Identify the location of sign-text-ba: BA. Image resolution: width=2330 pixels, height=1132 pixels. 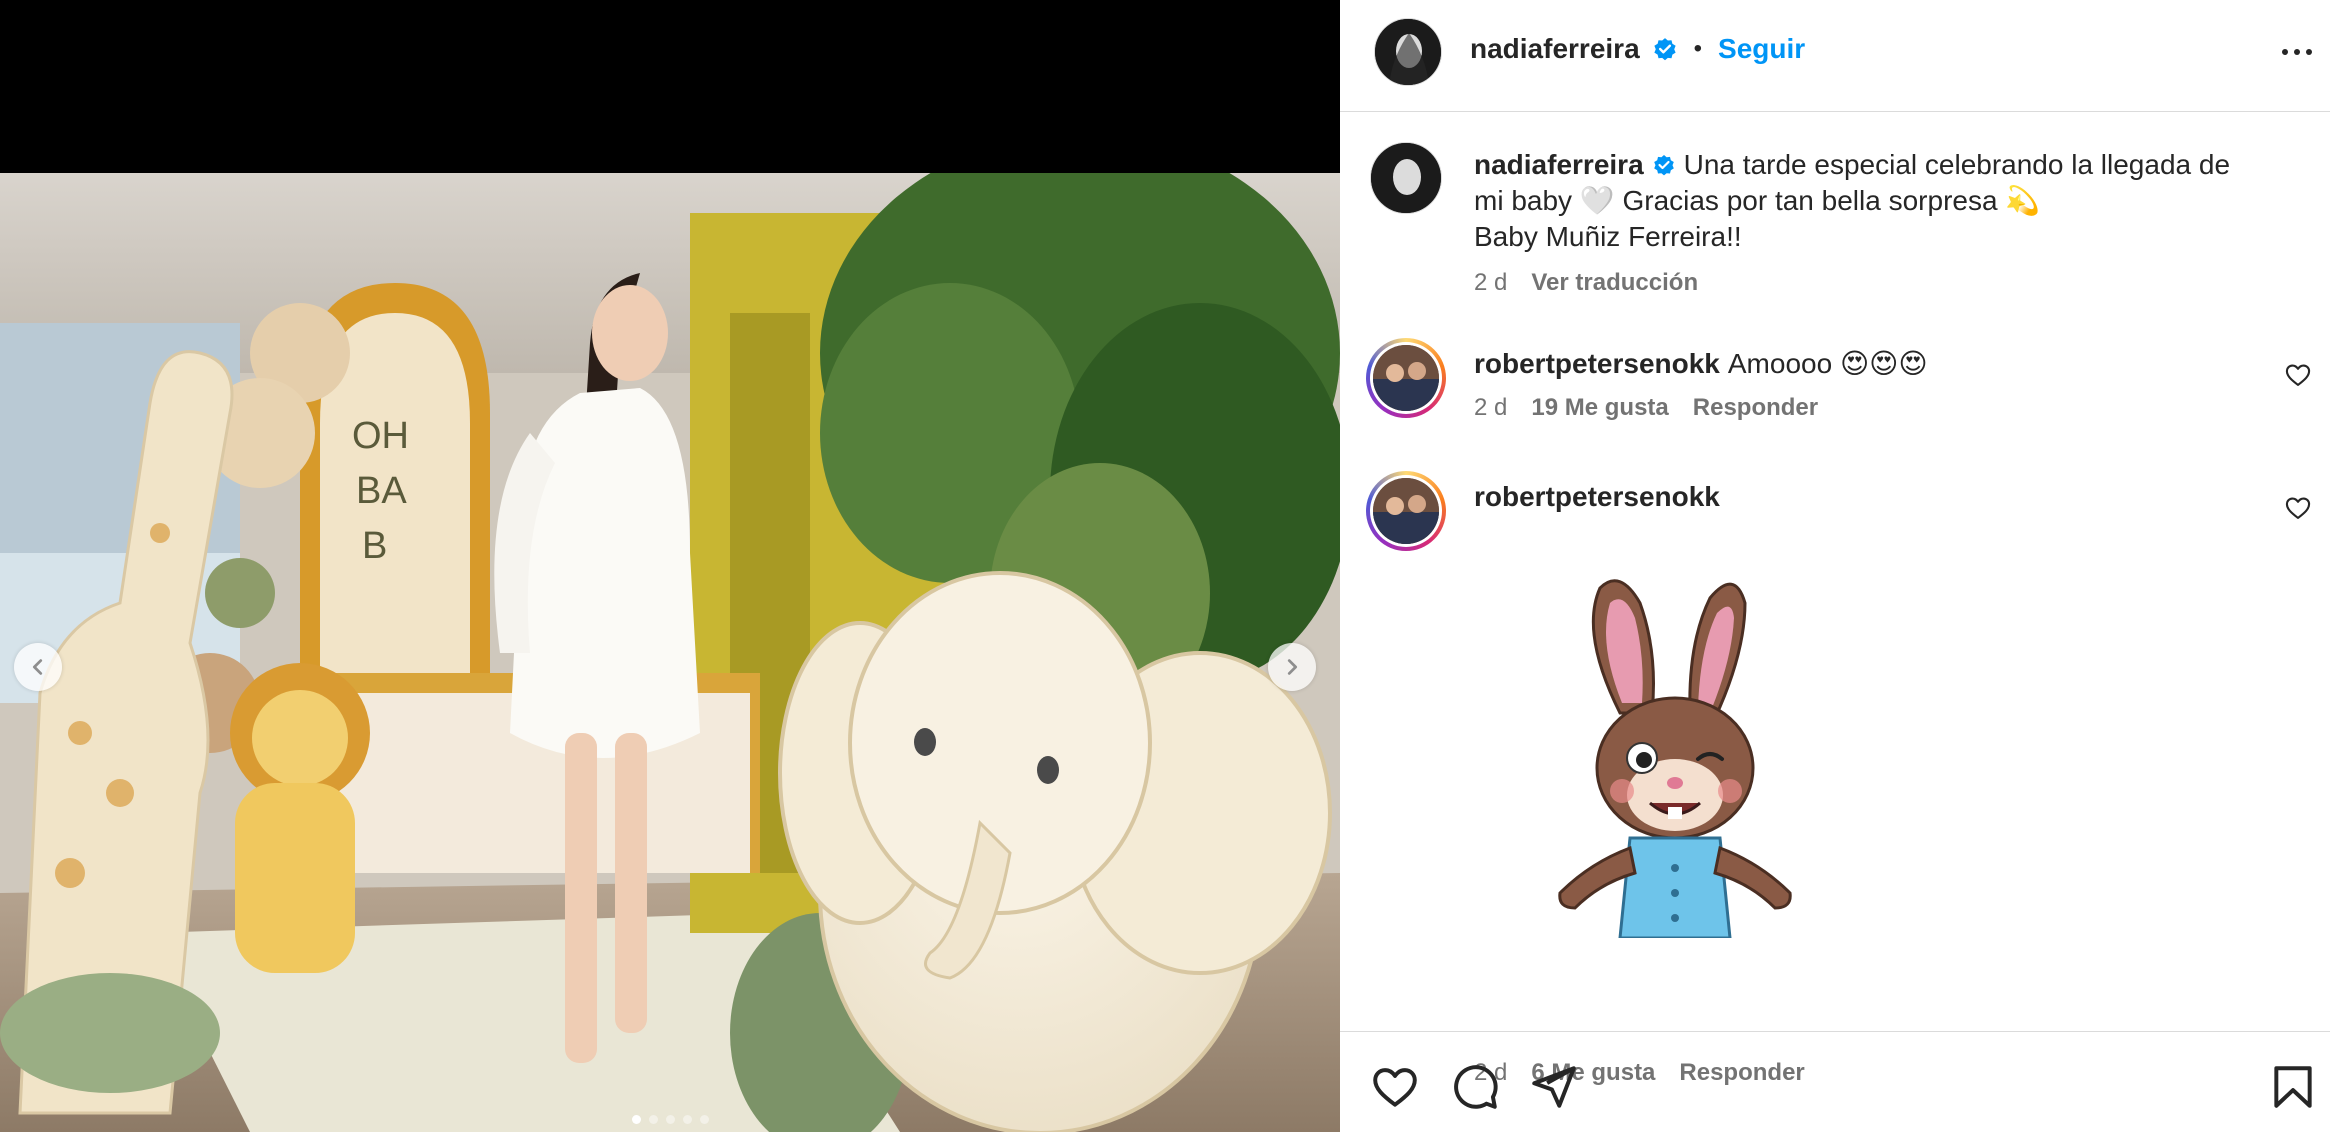
(381, 491).